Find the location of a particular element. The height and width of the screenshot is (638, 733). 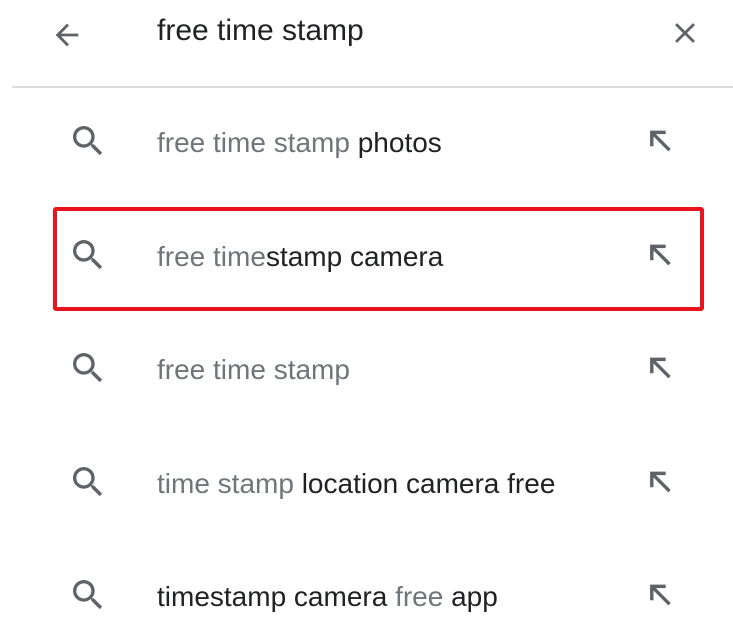

back-button is located at coordinates (67, 35).